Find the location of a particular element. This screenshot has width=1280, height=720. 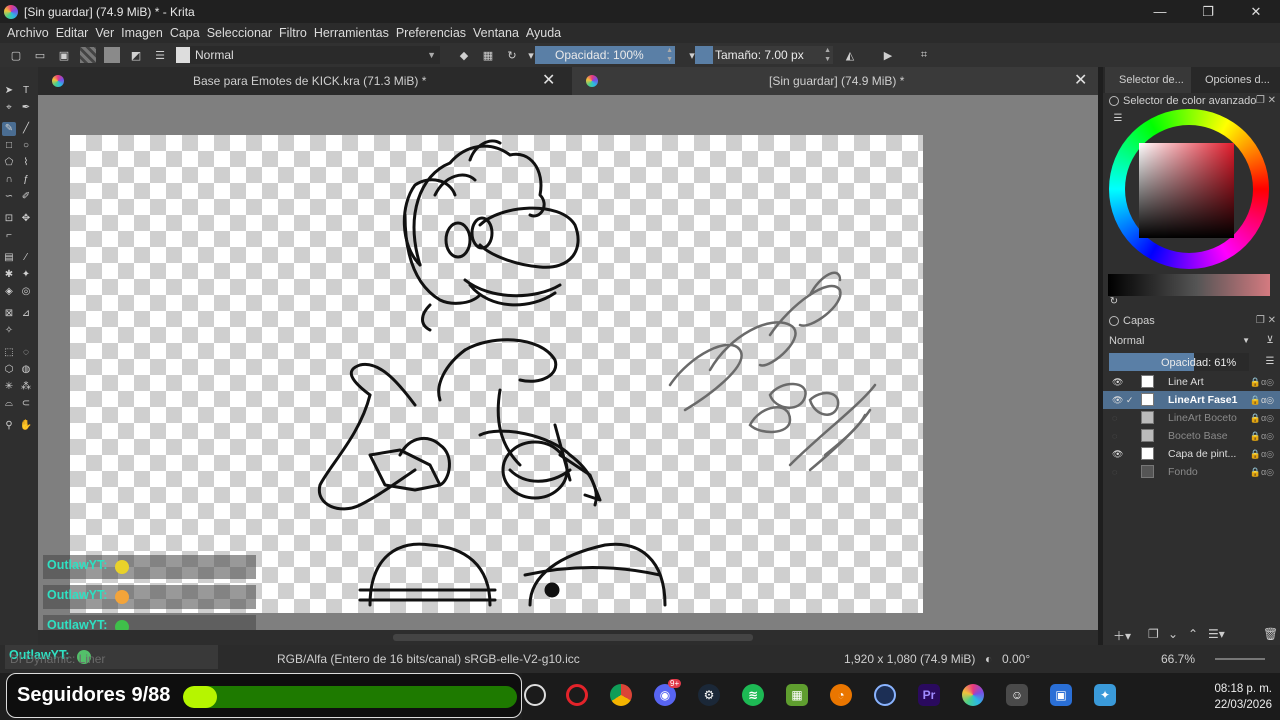

cinema4d-icon is located at coordinates (885, 695).